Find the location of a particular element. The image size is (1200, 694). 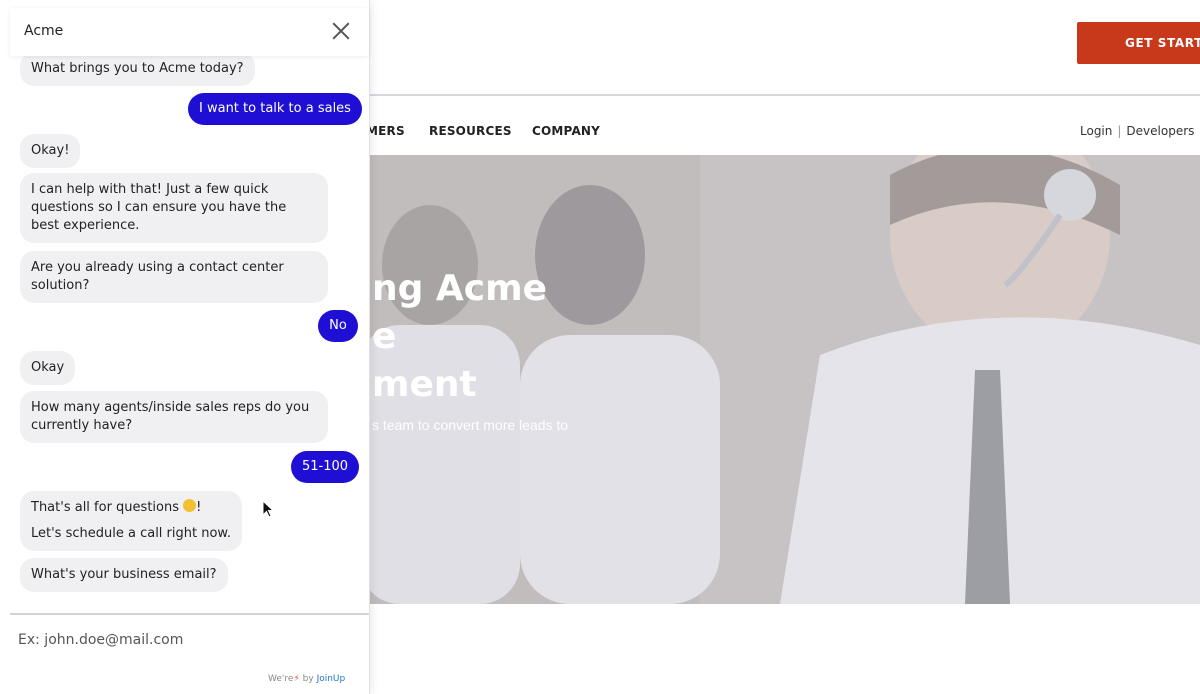

get-started-button: GET STARTED is located at coordinates (1138, 43).